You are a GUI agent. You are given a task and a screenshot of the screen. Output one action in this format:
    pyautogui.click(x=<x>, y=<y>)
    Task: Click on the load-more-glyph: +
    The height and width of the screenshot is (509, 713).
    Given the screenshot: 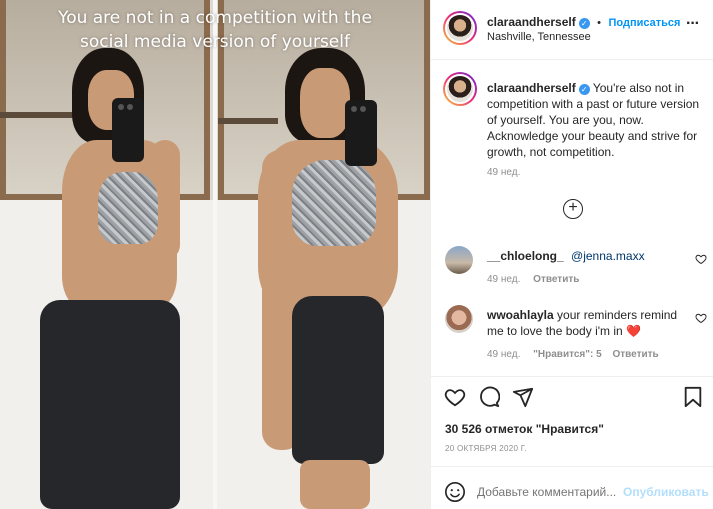 What is the action you would take?
    pyautogui.click(x=573, y=207)
    